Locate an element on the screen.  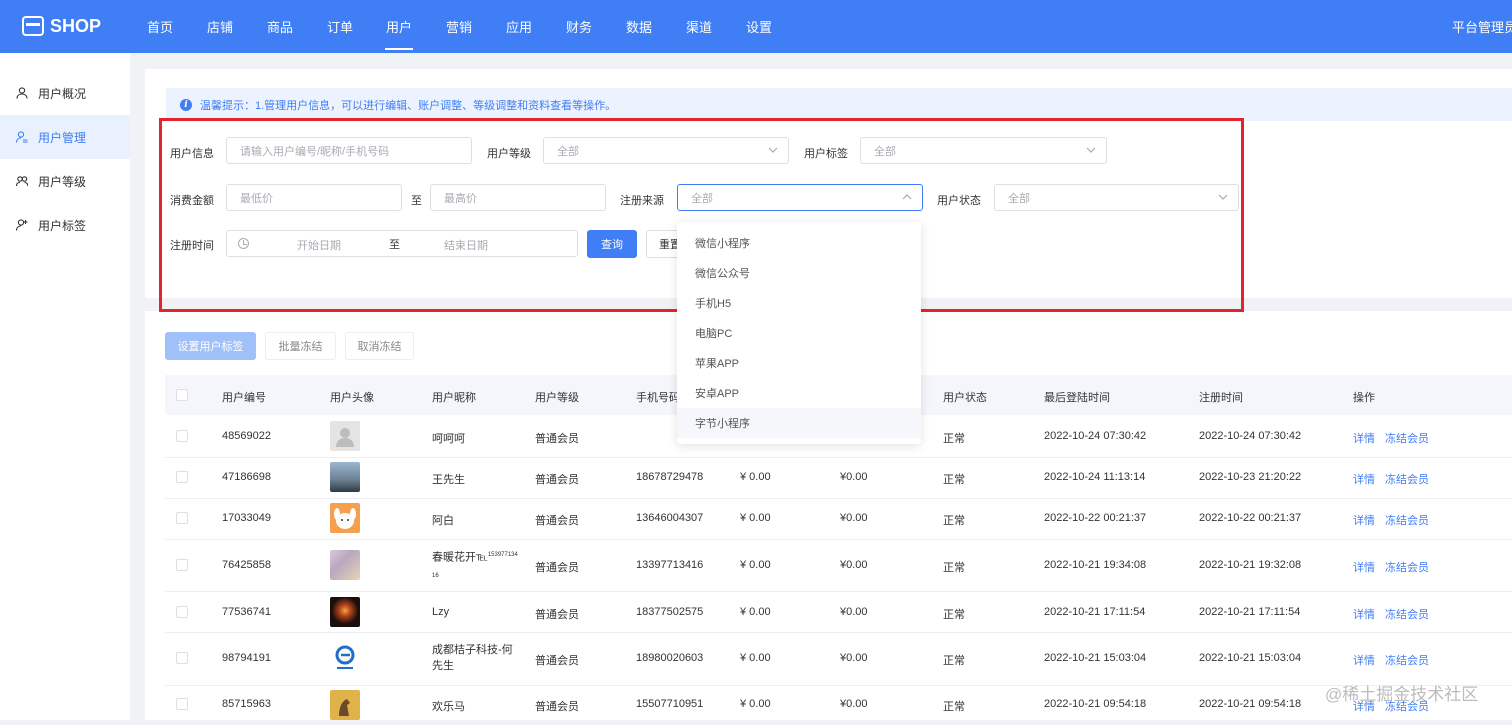
reg-time: 2022-10-21 09:54:18 is located at coordinates (1250, 704).